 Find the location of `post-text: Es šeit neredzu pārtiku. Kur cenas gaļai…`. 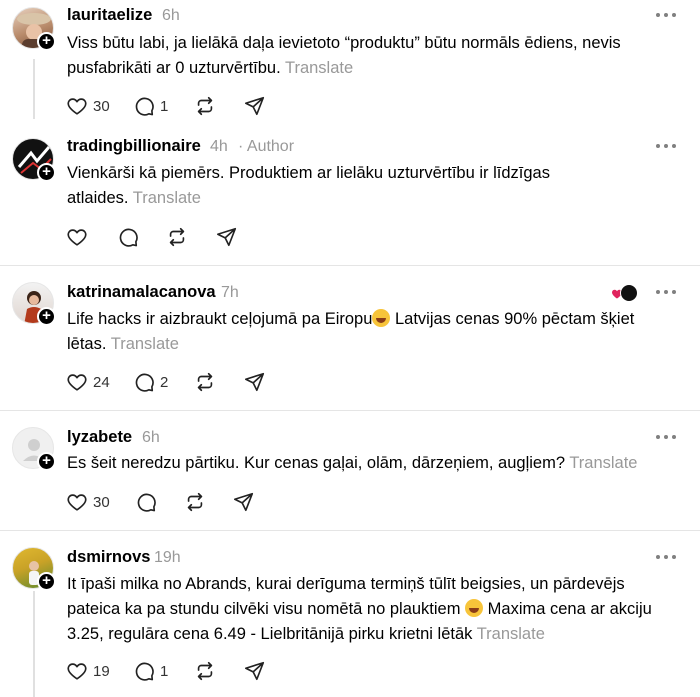

post-text: Es šeit neredzu pārtiku. Kur cenas gaļai… is located at coordinates (377, 463).